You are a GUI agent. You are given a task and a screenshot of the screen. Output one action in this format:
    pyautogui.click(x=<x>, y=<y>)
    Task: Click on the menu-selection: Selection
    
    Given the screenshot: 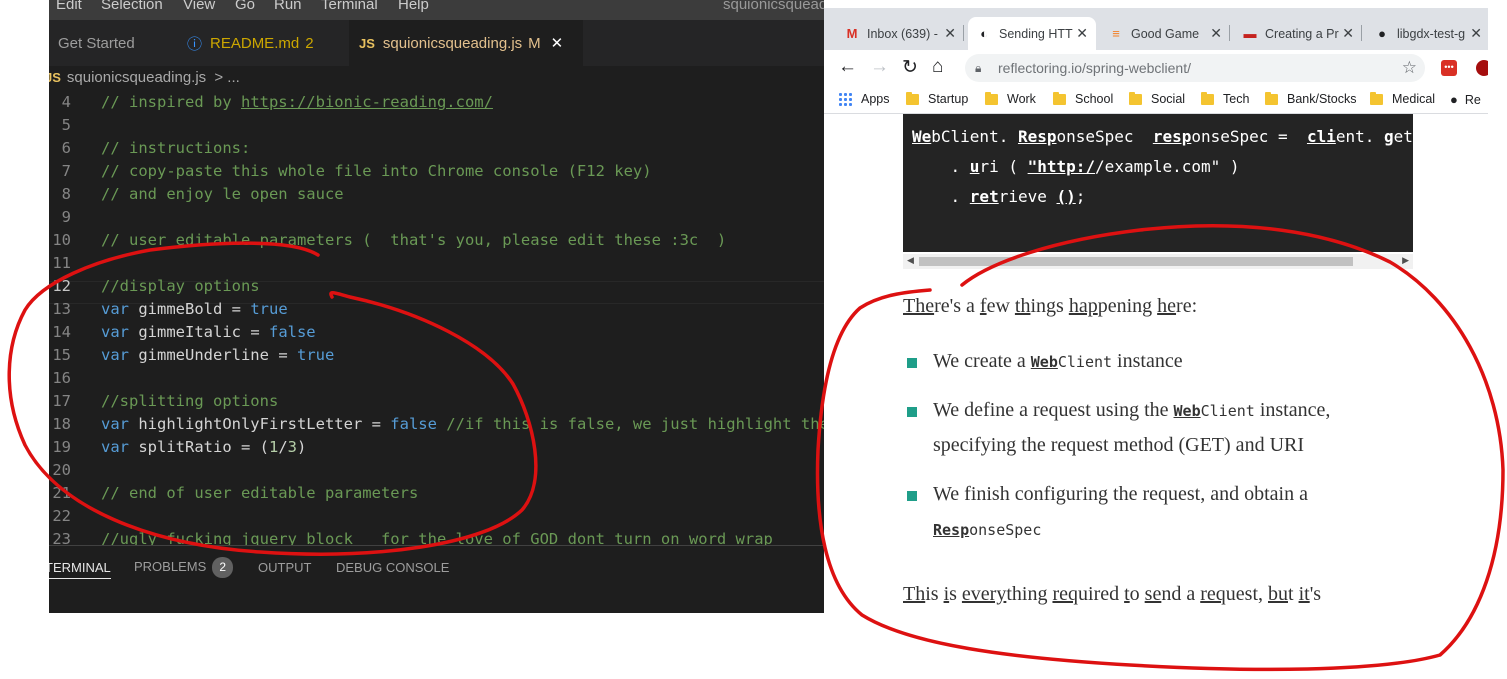 What is the action you would take?
    pyautogui.click(x=132, y=6)
    